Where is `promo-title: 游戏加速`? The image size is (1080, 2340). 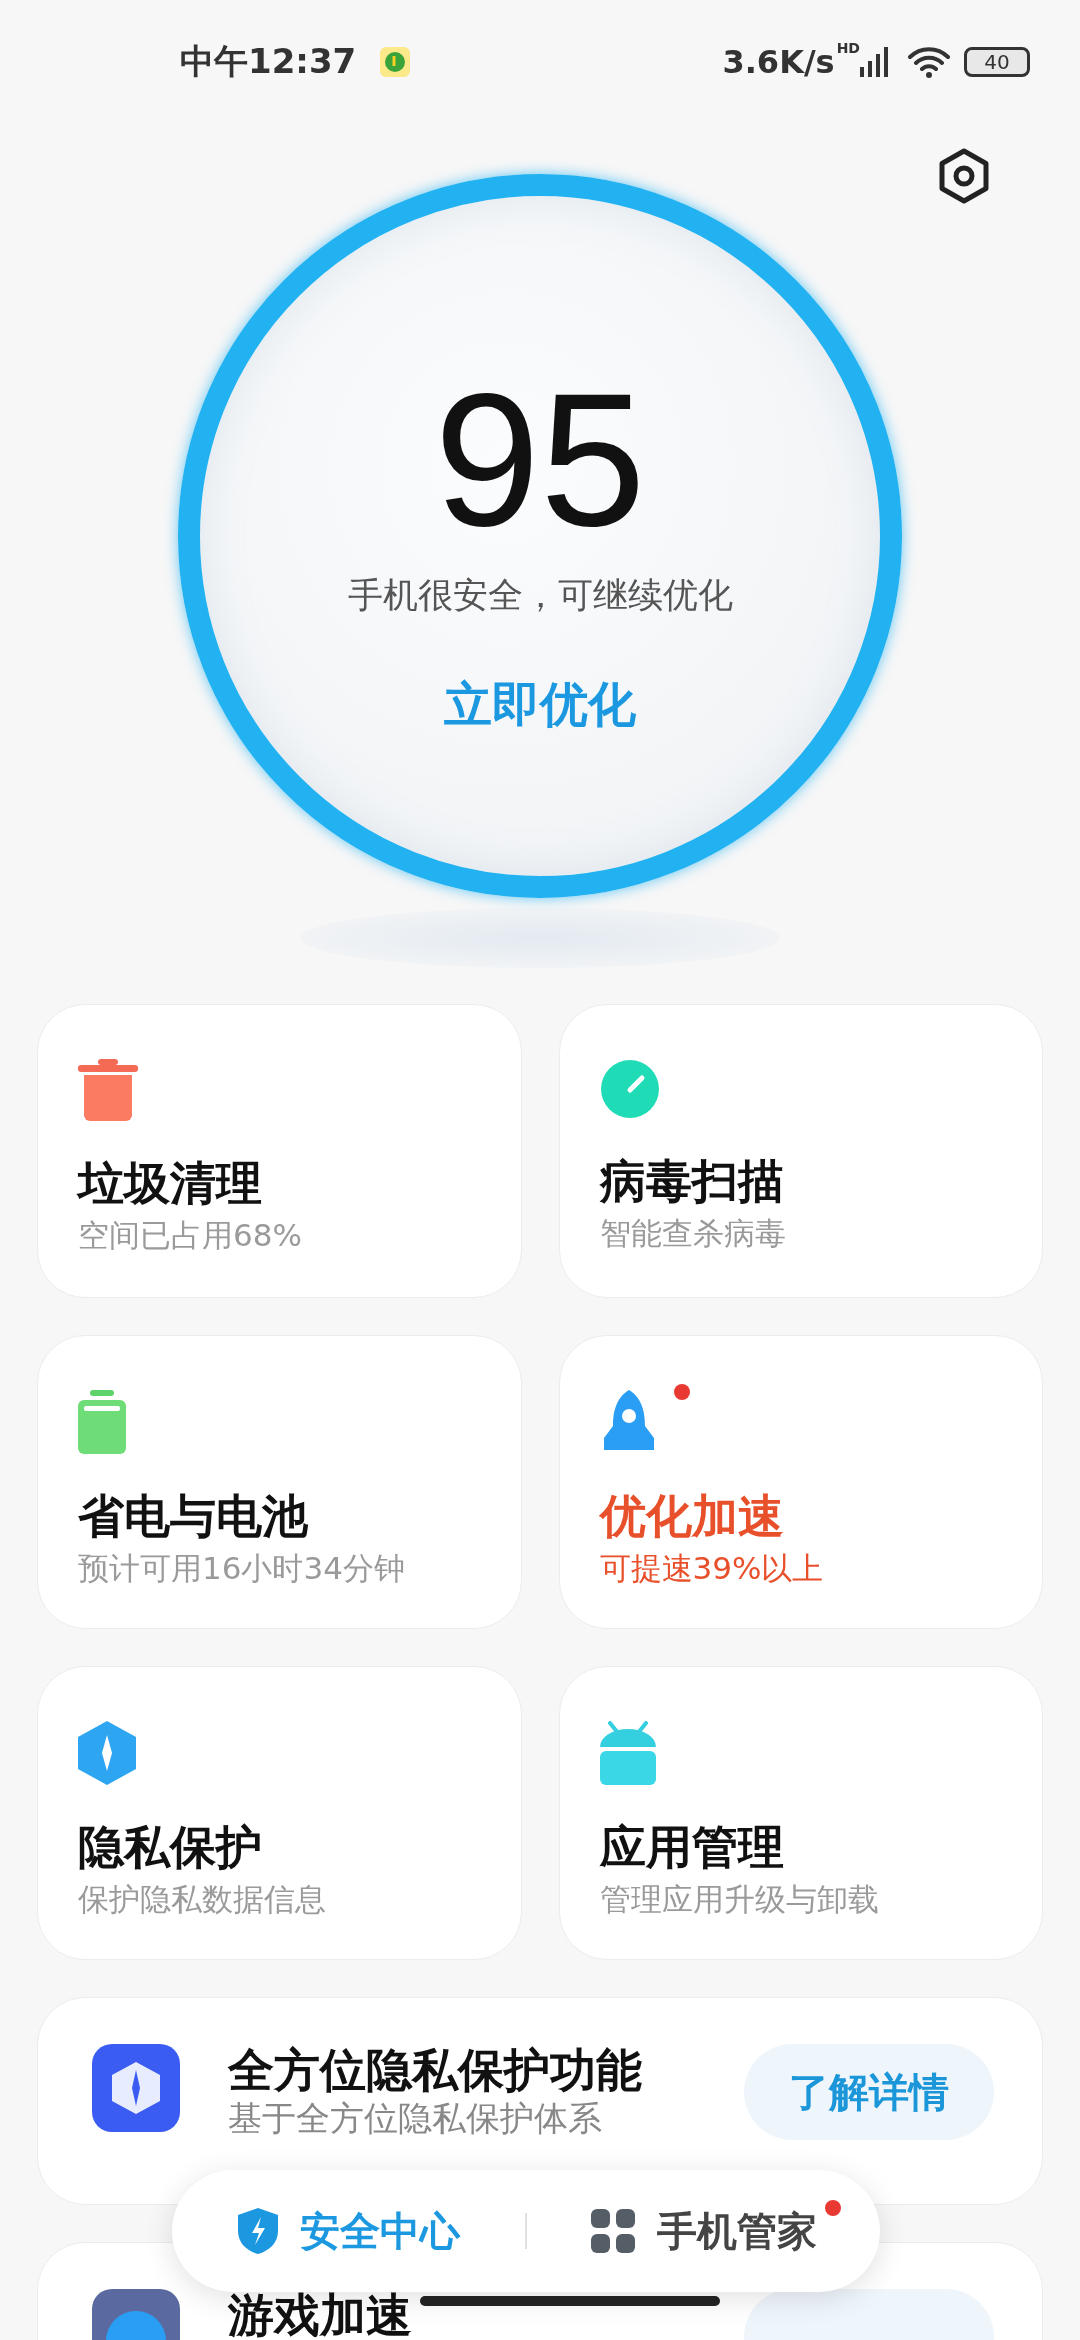
promo-title: 游戏加速 is located at coordinates (320, 2315).